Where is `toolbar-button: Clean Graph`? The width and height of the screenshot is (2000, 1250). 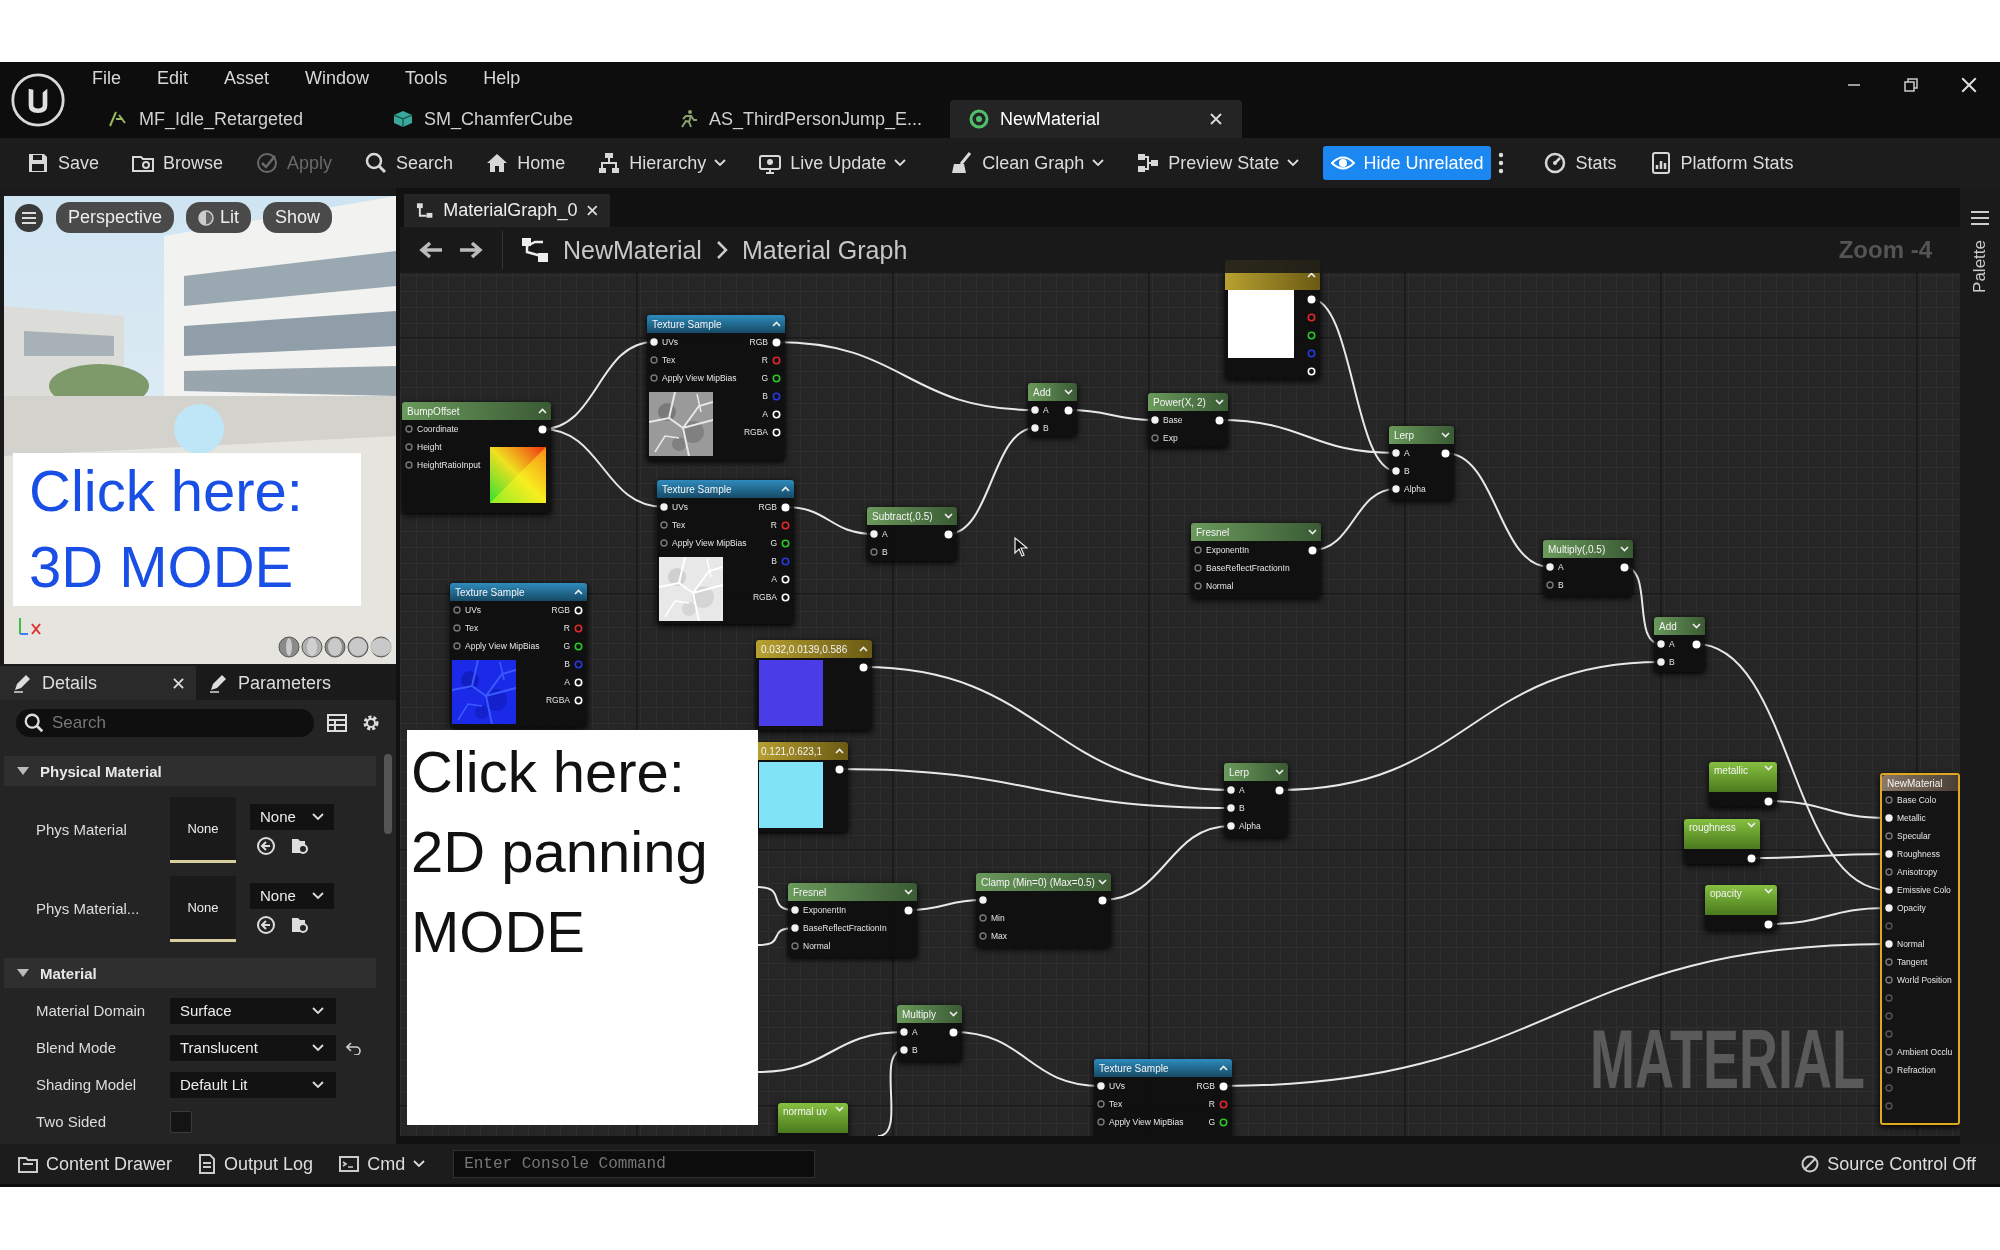 toolbar-button: Clean Graph is located at coordinates (1027, 163).